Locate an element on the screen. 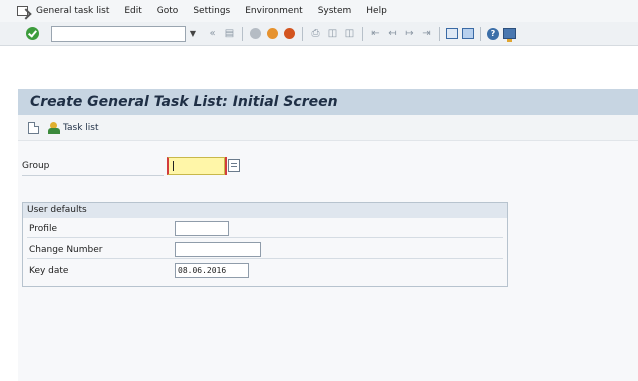 This screenshot has width=638, height=381. title-bar: Create General Task List: Initial Screen is located at coordinates (328, 102).